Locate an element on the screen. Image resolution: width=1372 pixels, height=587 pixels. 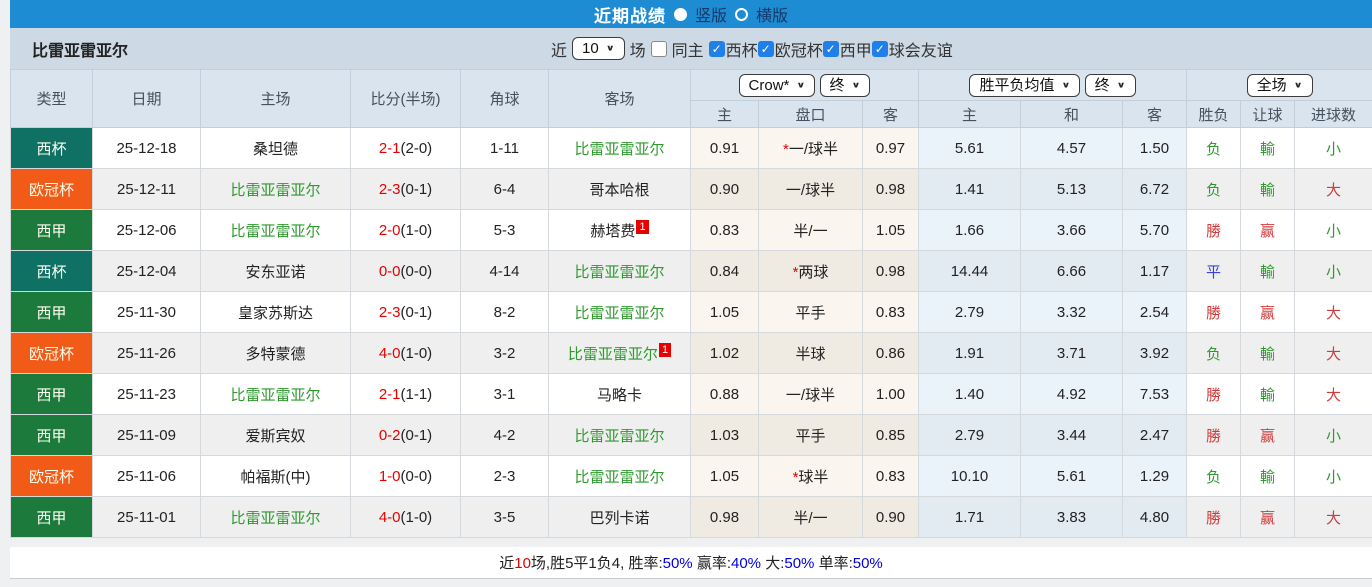
handicap-line: 半/一 is located at coordinates (810, 230).